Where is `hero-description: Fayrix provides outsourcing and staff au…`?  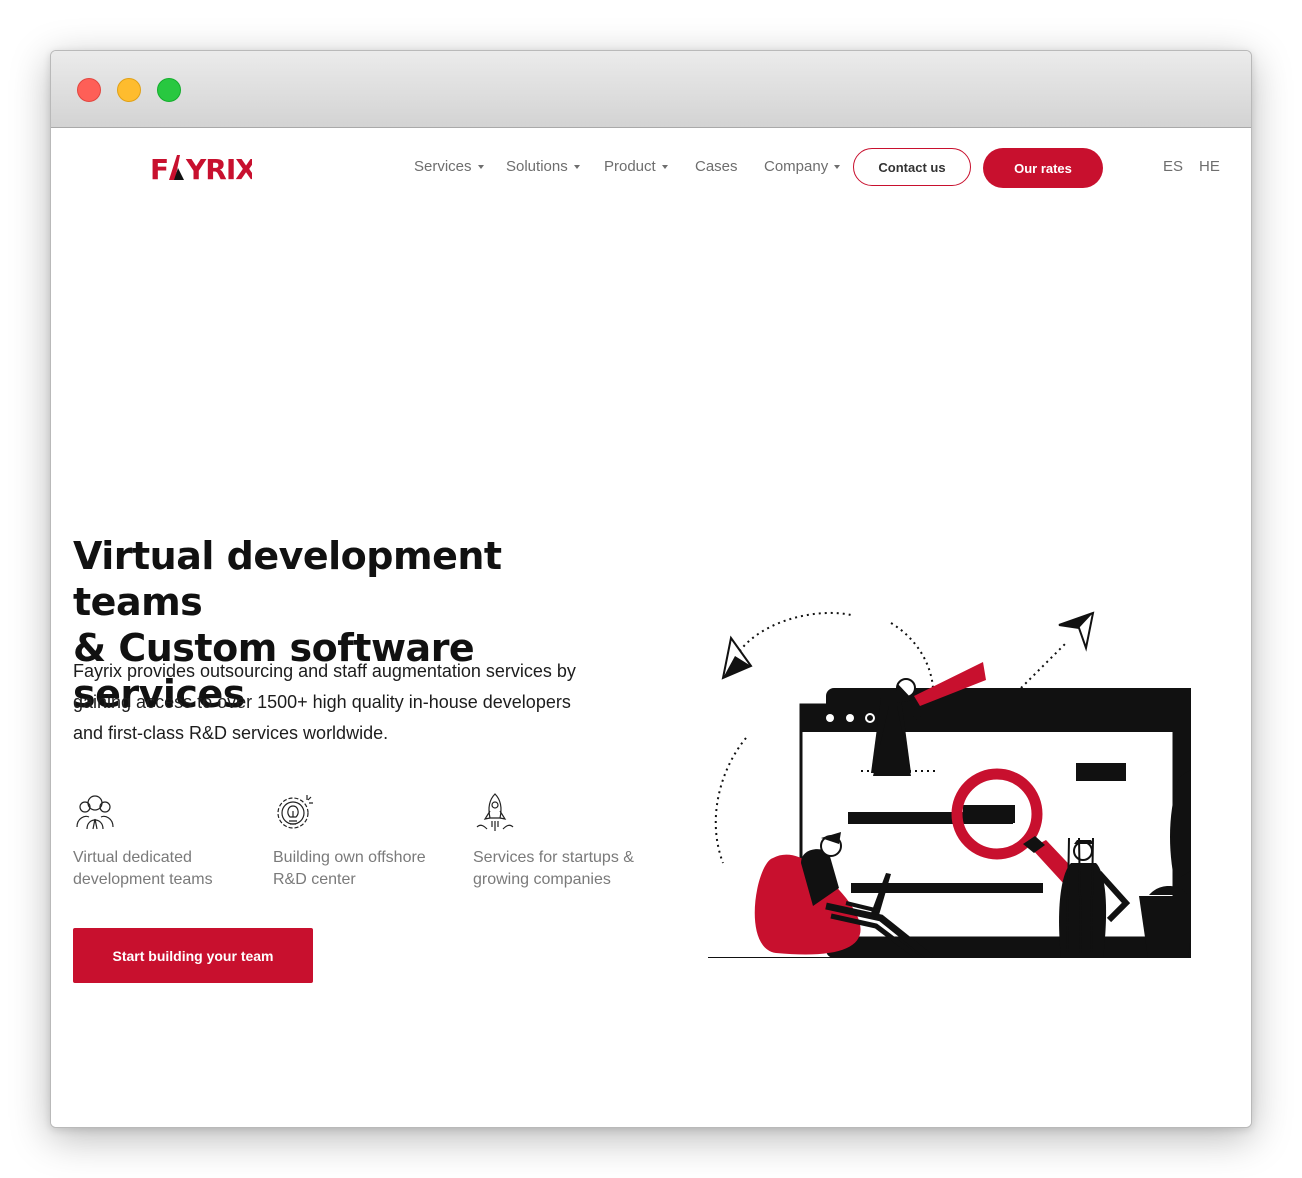 hero-description: Fayrix provides outsourcing and staff au… is located at coordinates (324, 702).